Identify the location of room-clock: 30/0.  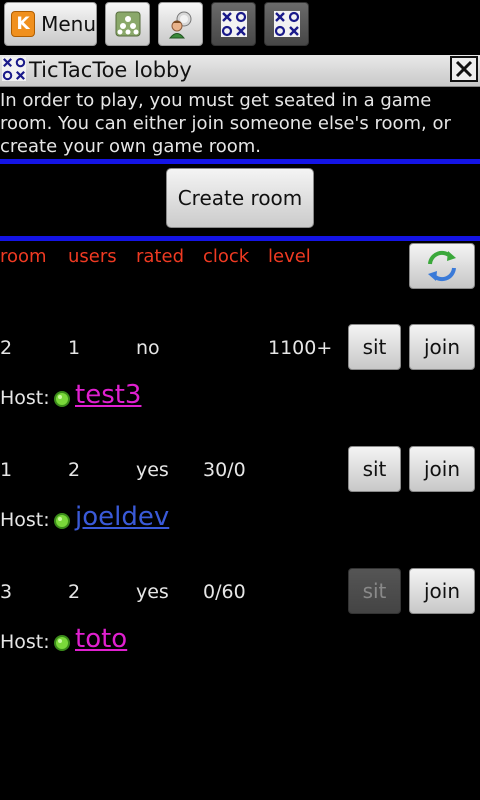
(224, 470).